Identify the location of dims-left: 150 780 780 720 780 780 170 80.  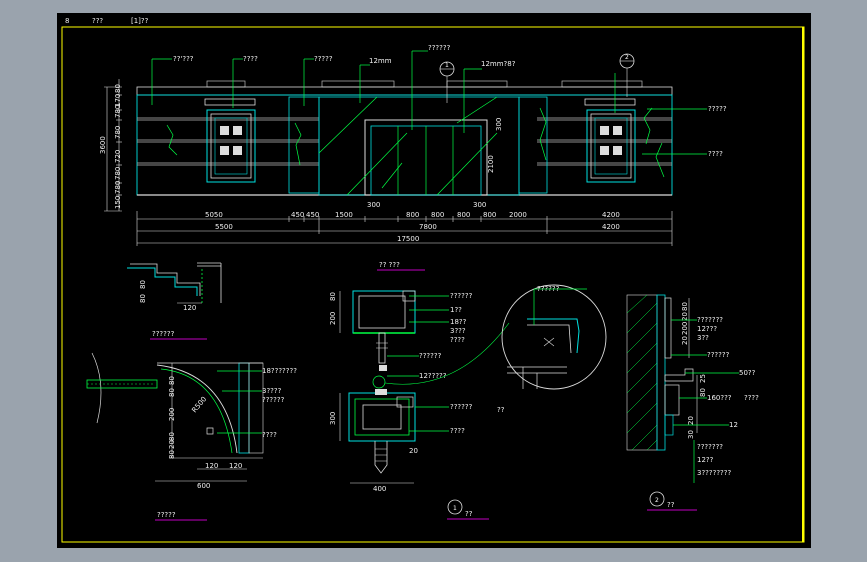
(118, 146).